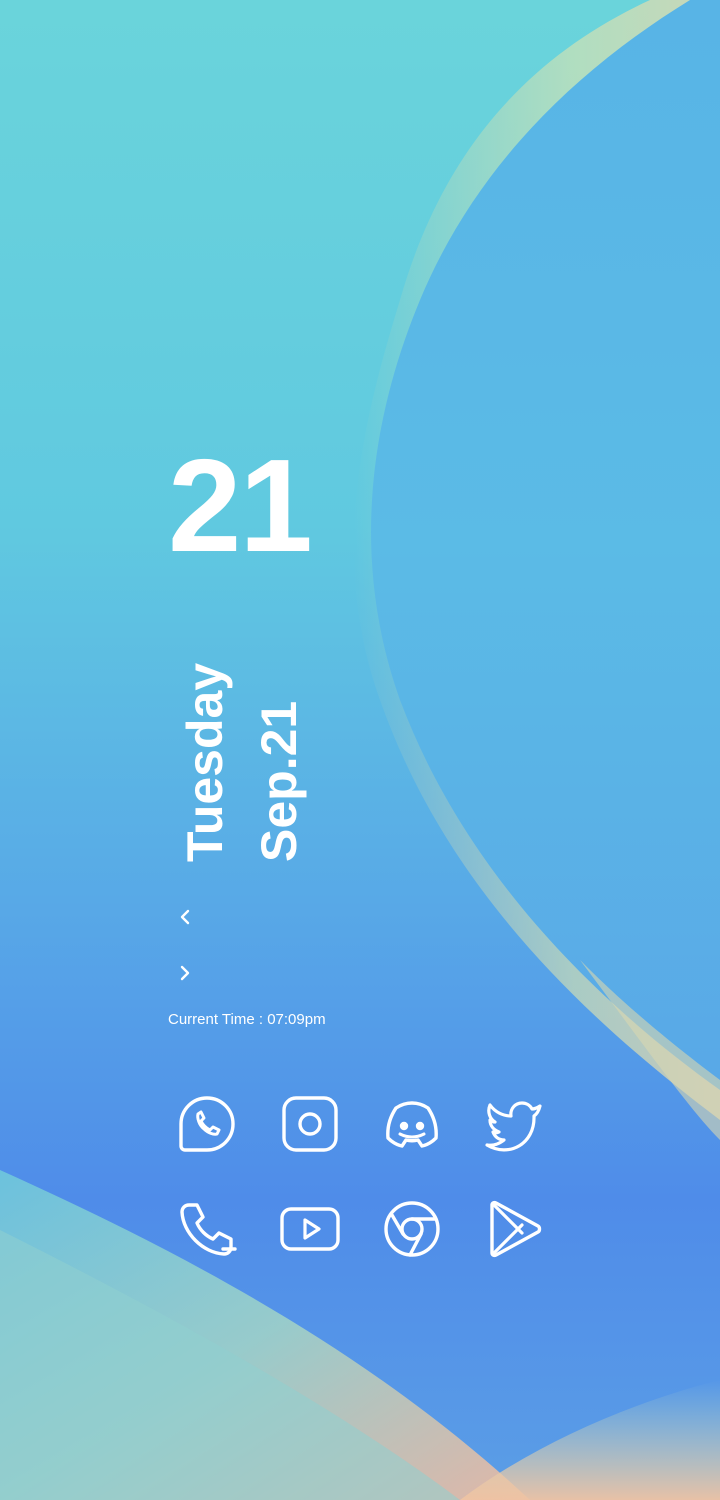  I want to click on twitter-icon, so click(513, 1126).